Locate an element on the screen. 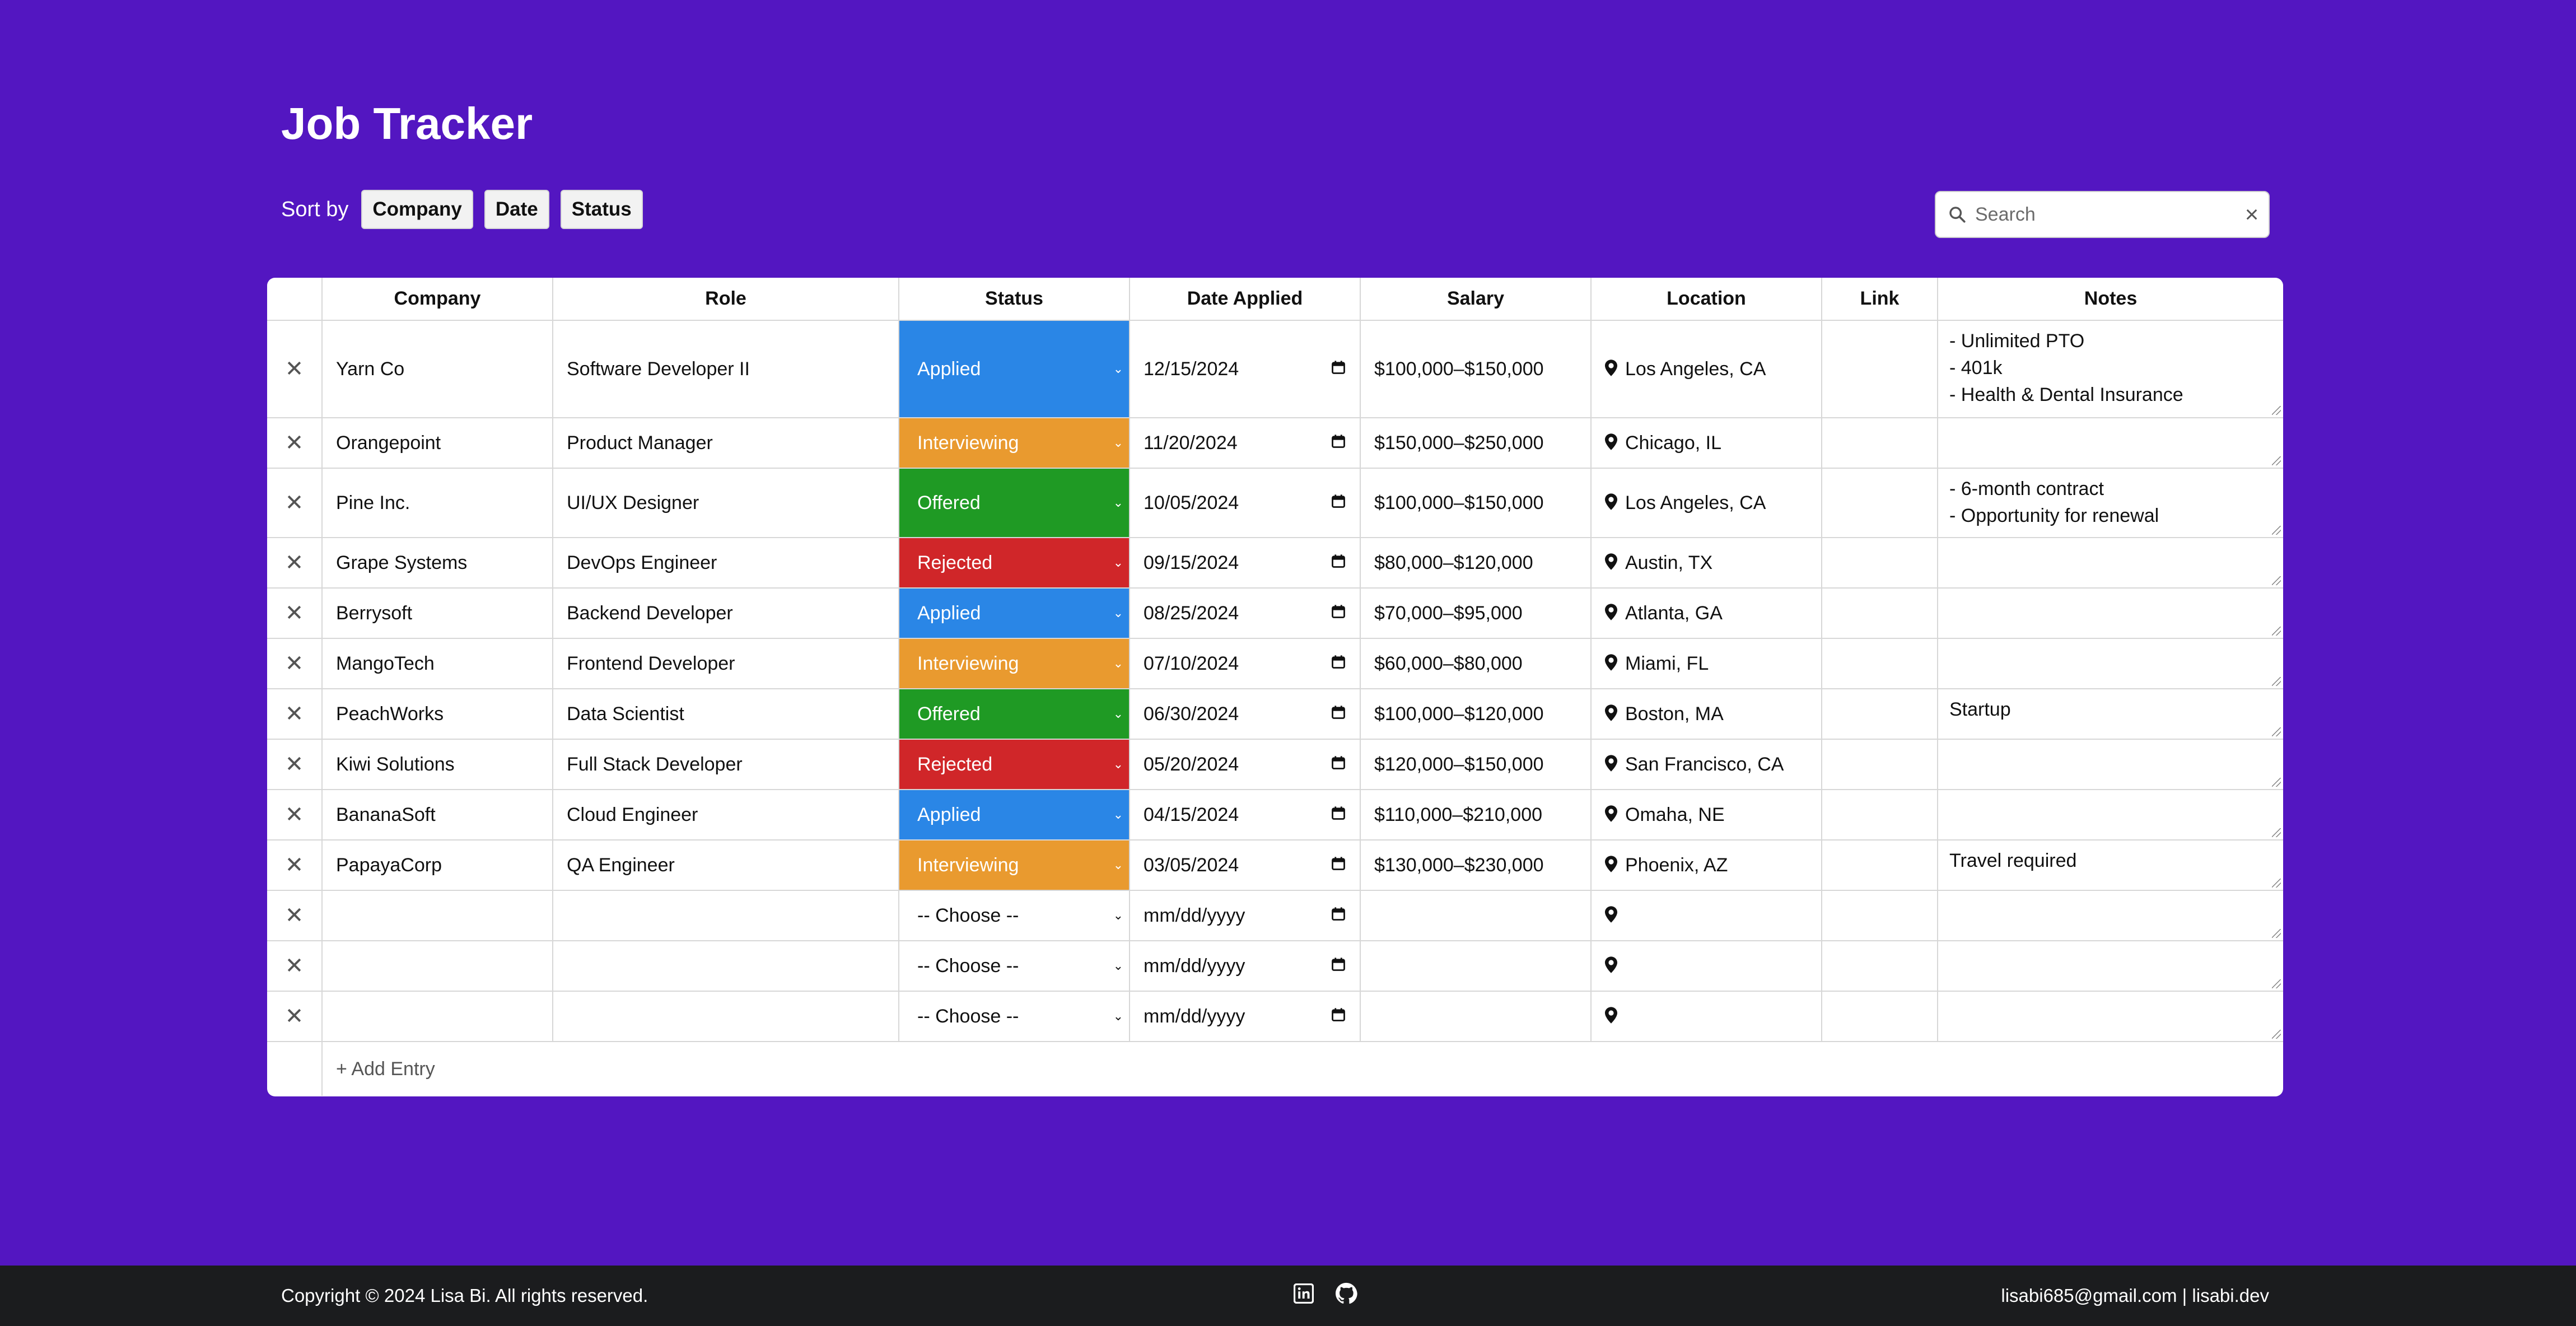 This screenshot has width=2576, height=1326. clear-search-icon: × is located at coordinates (2252, 214).